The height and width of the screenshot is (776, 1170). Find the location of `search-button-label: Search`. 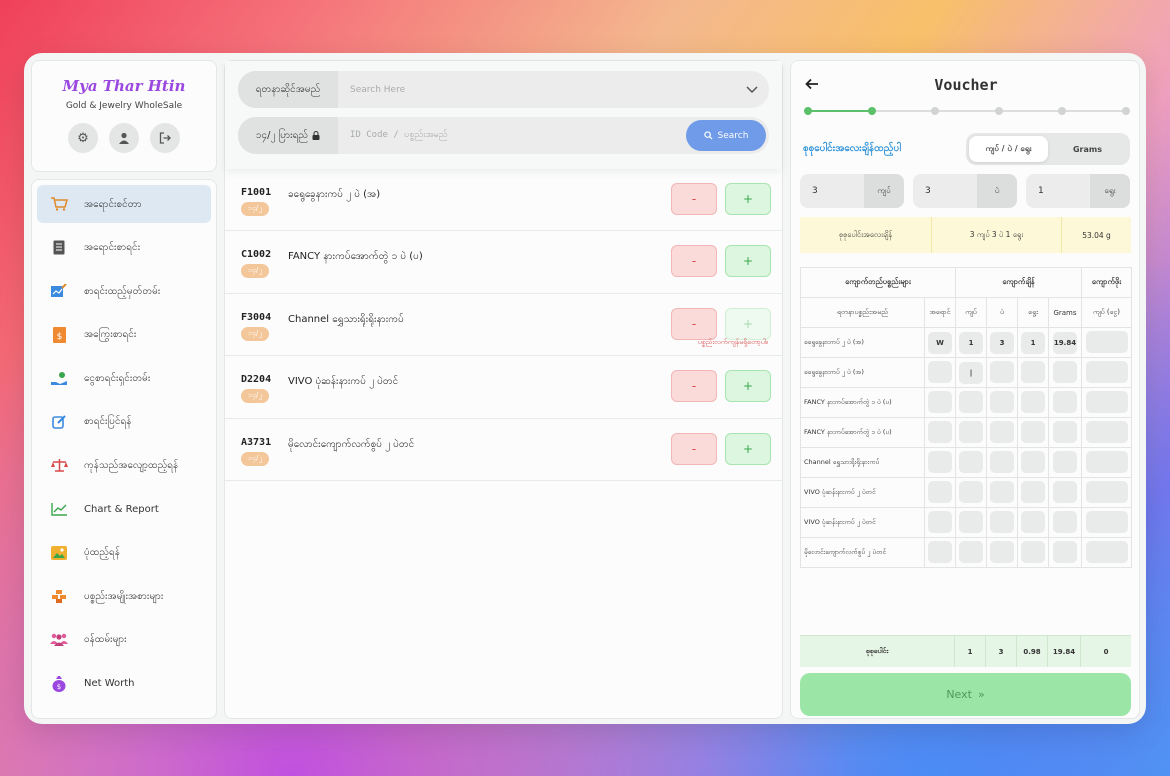

search-button-label: Search is located at coordinates (733, 135).